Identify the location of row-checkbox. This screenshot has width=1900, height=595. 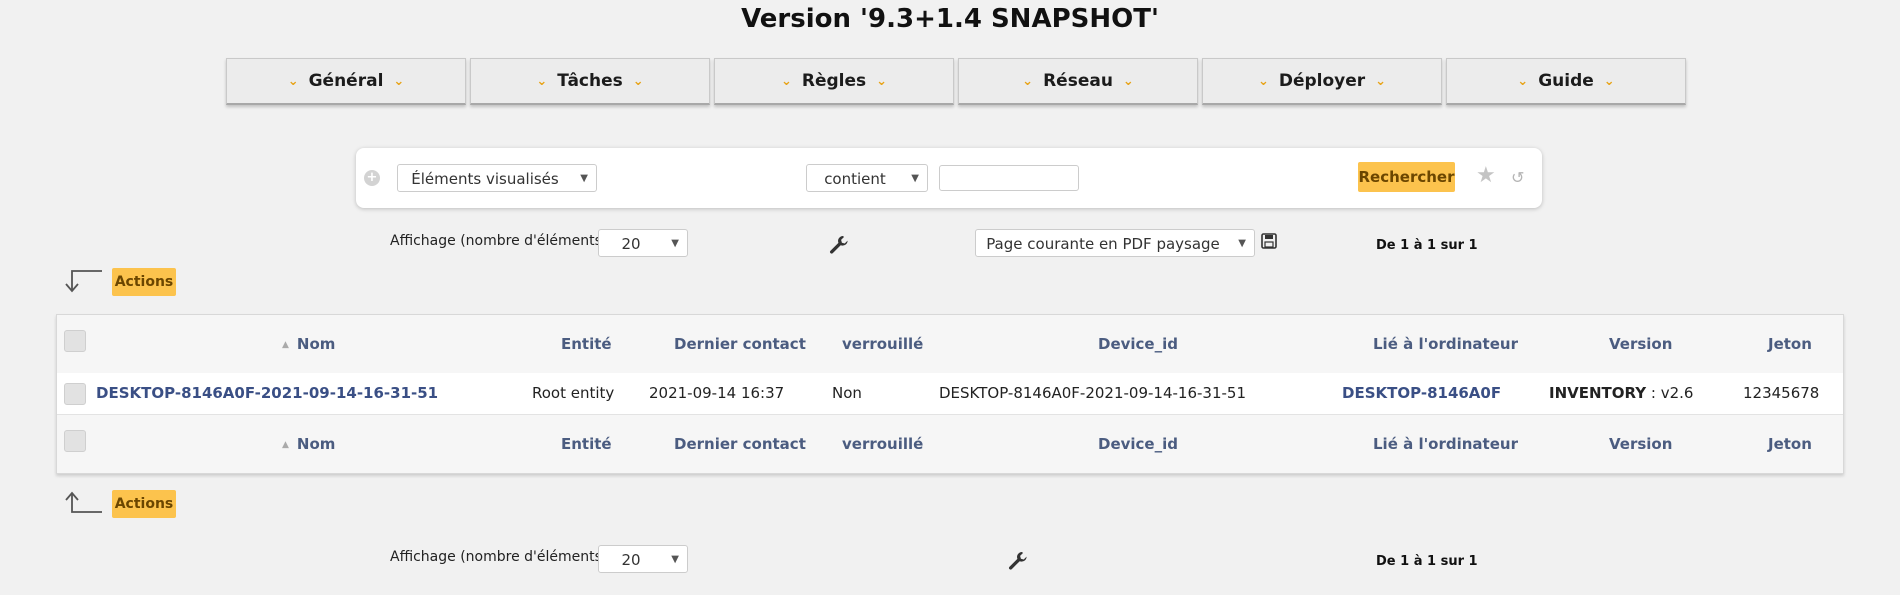
(75, 394).